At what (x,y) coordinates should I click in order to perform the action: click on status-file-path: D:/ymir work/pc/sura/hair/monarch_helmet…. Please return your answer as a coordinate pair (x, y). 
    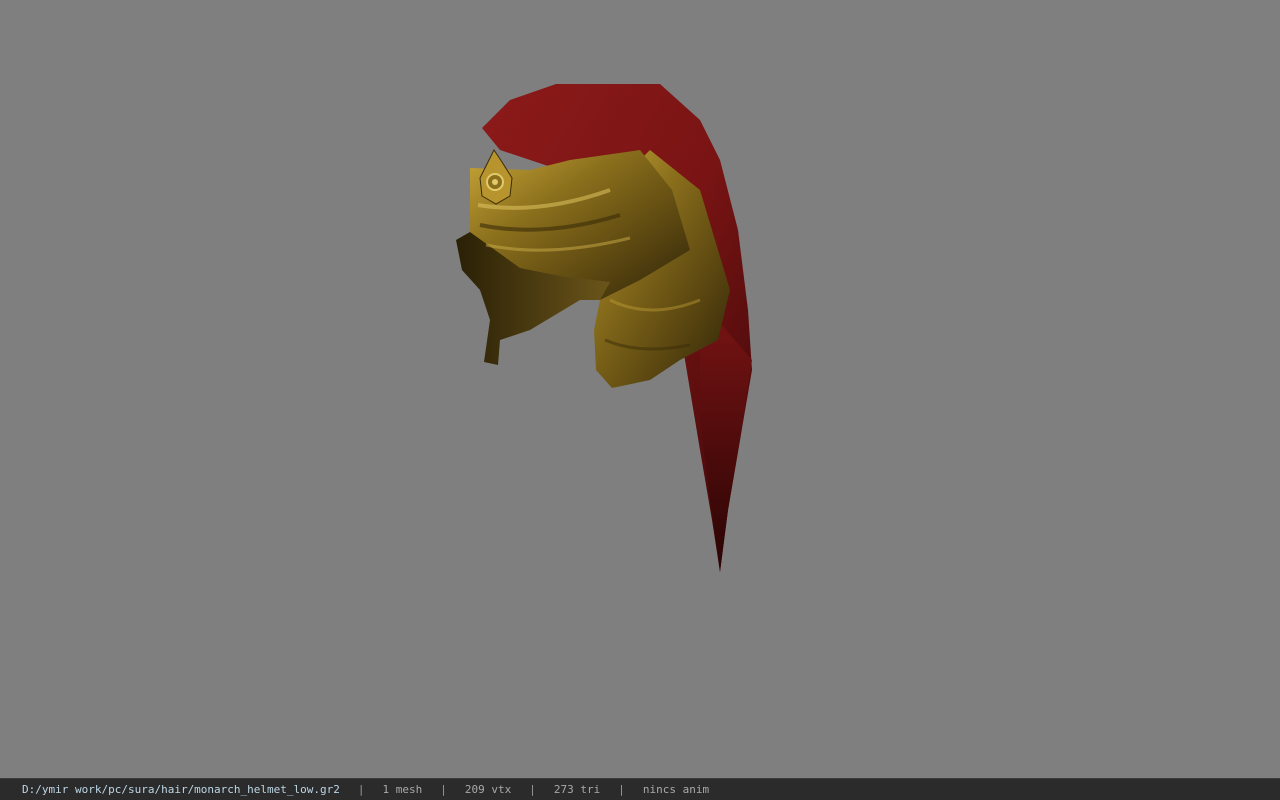
    Looking at the image, I should click on (181, 789).